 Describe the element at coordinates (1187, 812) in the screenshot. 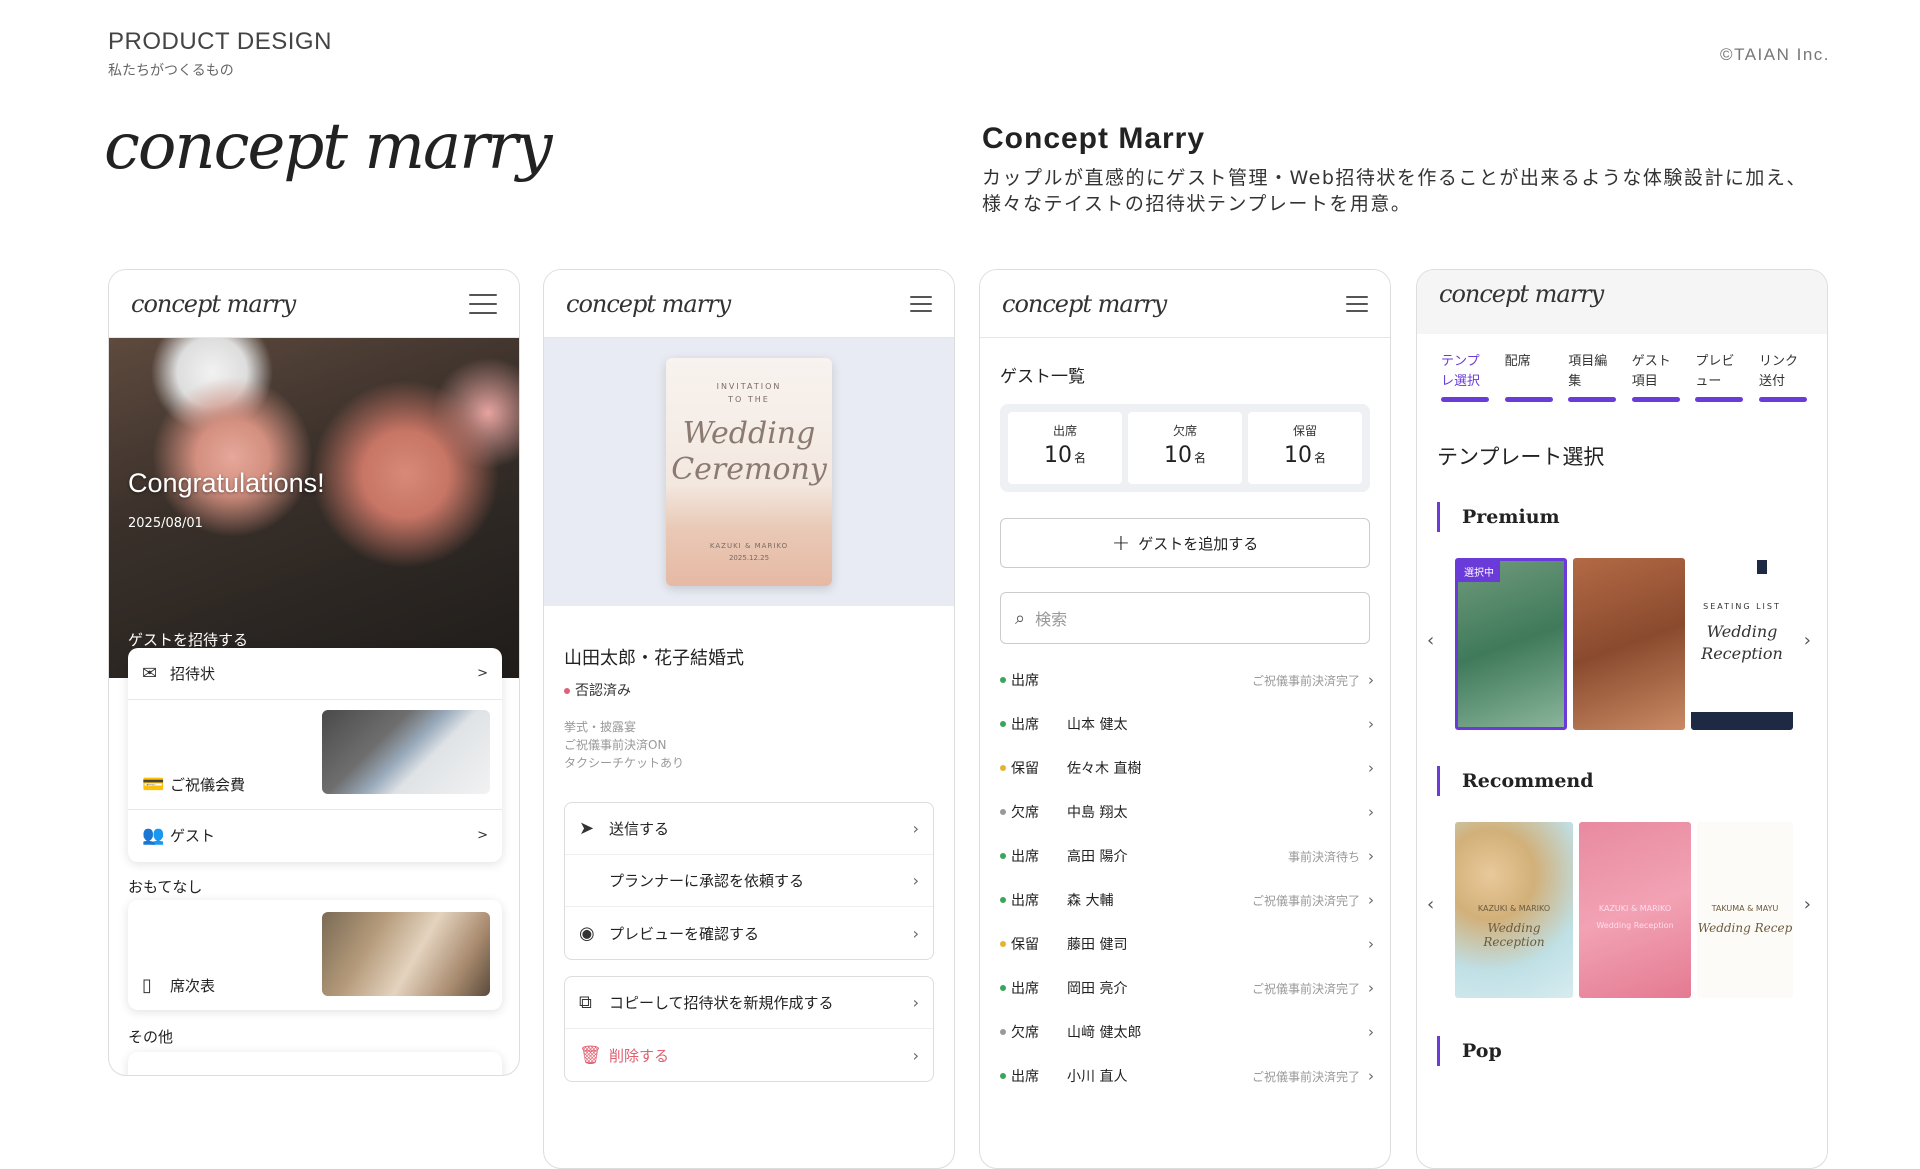

I see `guest-row: 欠席 中島 翔太 ›` at that location.